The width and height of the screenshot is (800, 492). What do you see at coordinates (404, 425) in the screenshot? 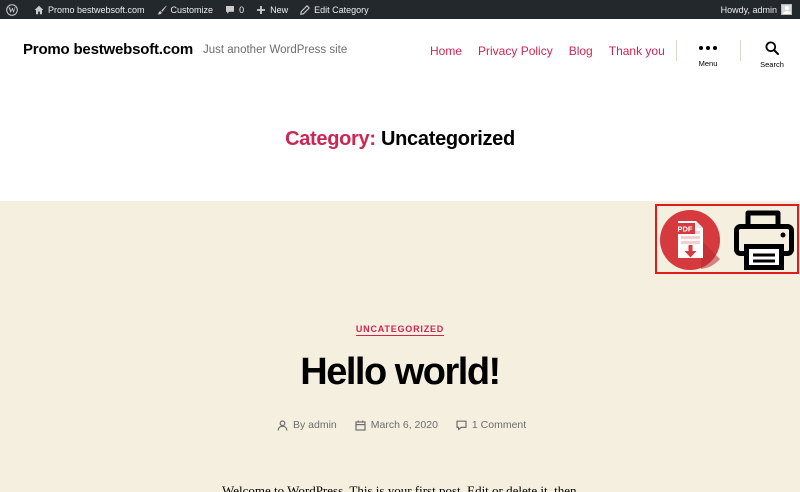
I see `post-date-label: March 6, 2020` at bounding box center [404, 425].